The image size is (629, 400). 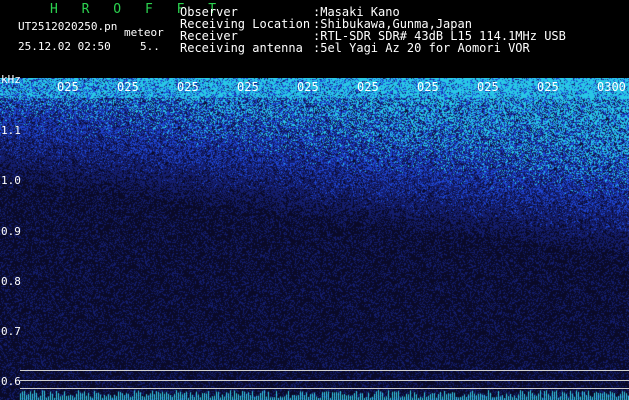 What do you see at coordinates (11, 79) in the screenshot?
I see `y-axis-unit: kHz` at bounding box center [11, 79].